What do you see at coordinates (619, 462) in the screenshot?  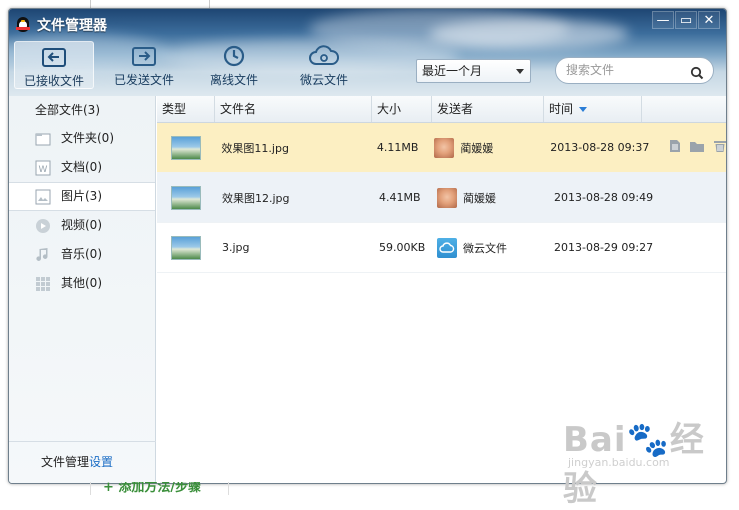 I see `watermark-url: jingyan.baidu.com` at bounding box center [619, 462].